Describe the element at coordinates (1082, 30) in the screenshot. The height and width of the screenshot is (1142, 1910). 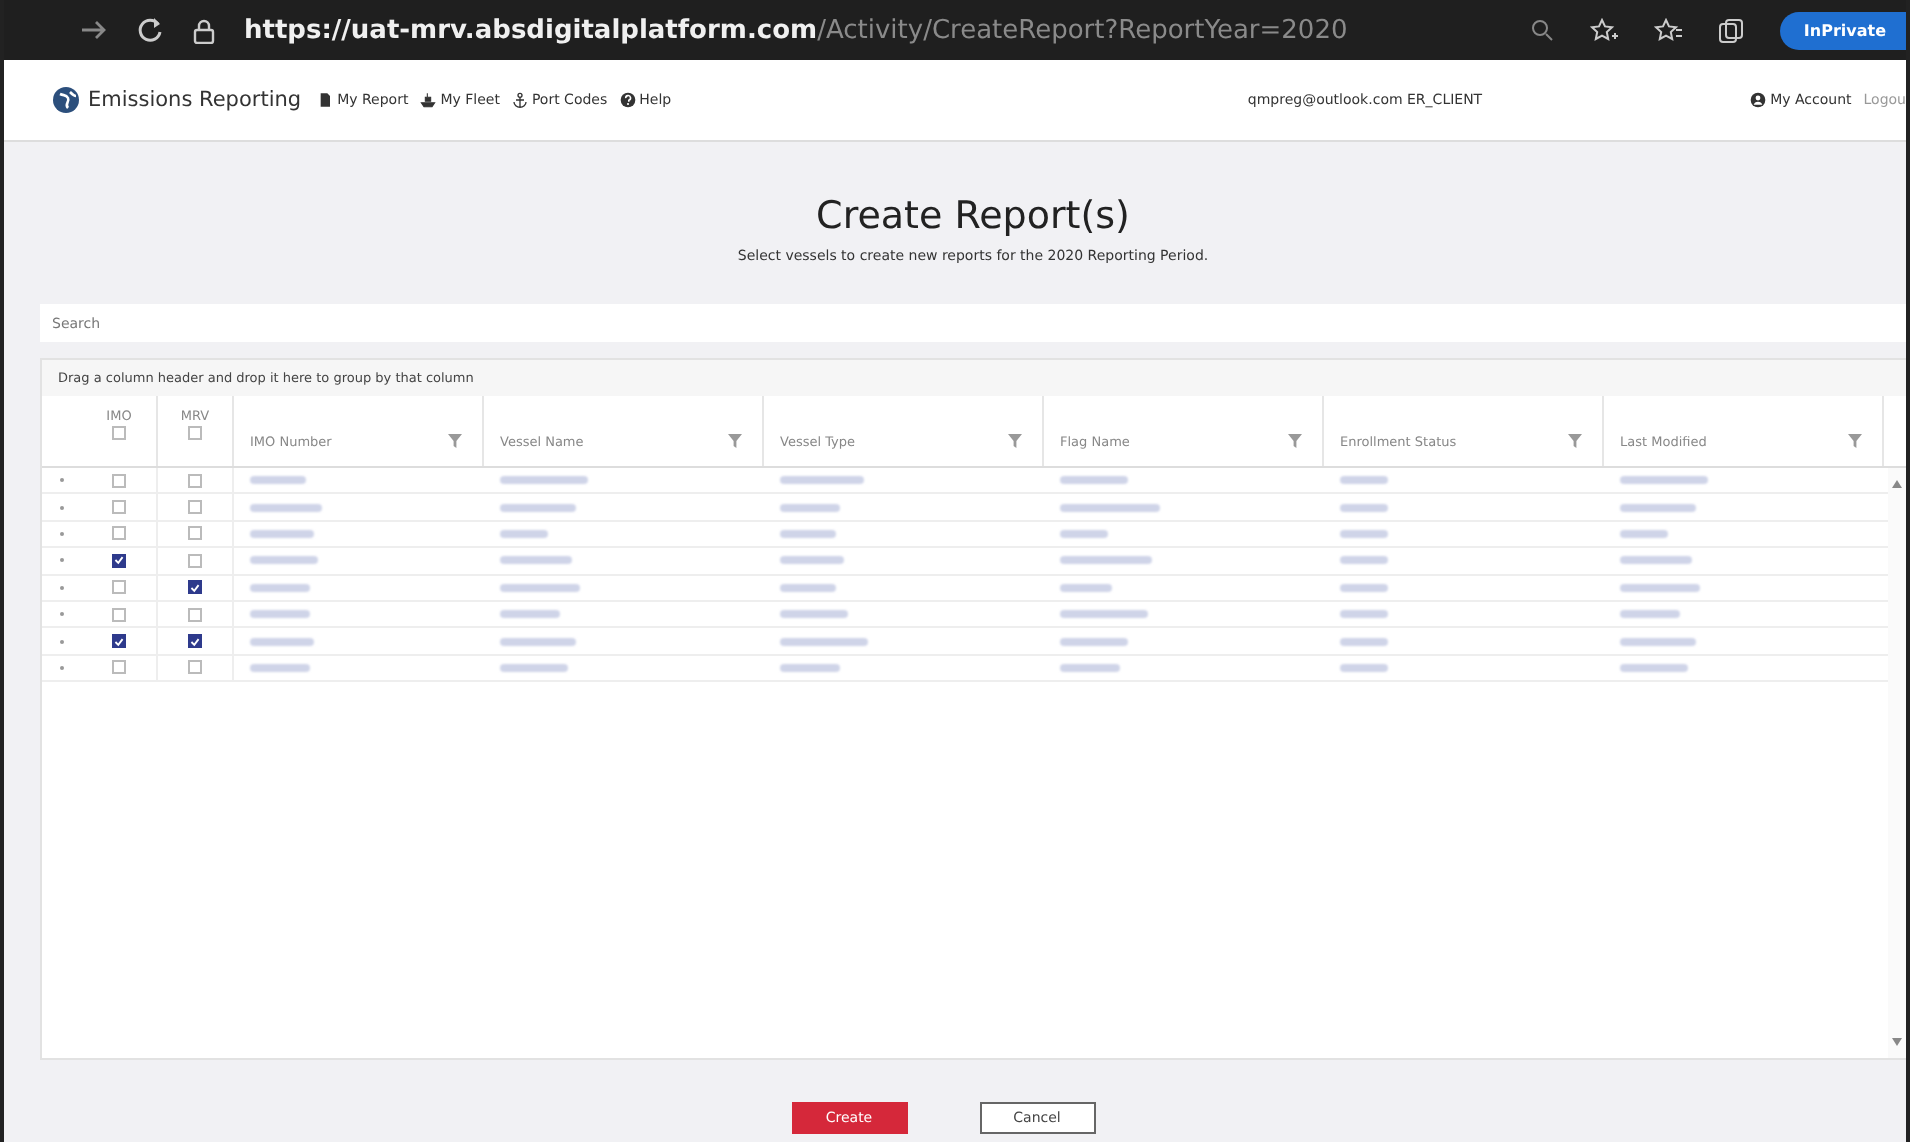
I see `url-path: /Activity/CreateReport?ReportYear=2020` at that location.